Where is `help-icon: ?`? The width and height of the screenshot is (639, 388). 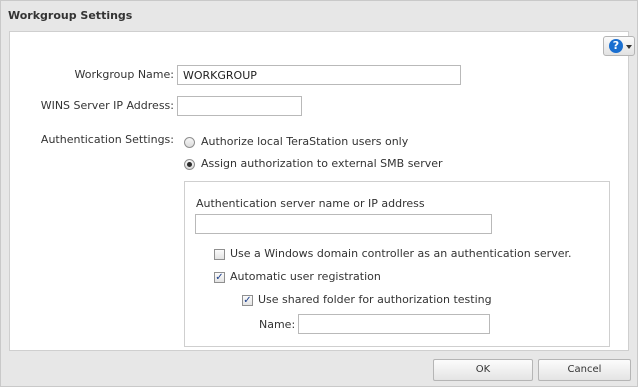 help-icon: ? is located at coordinates (616, 46).